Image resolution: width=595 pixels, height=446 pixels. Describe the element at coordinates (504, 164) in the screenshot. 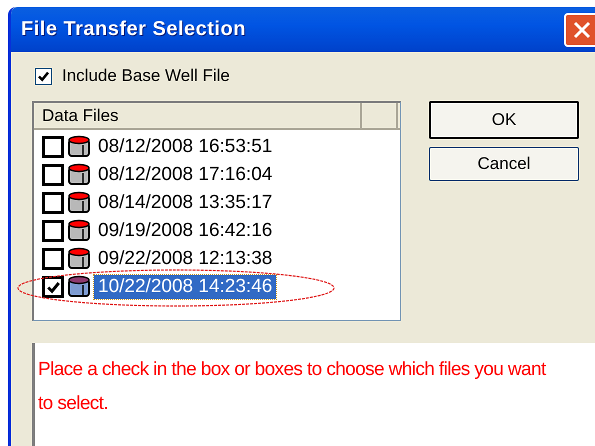

I see `cancel-button: Cancel` at that location.